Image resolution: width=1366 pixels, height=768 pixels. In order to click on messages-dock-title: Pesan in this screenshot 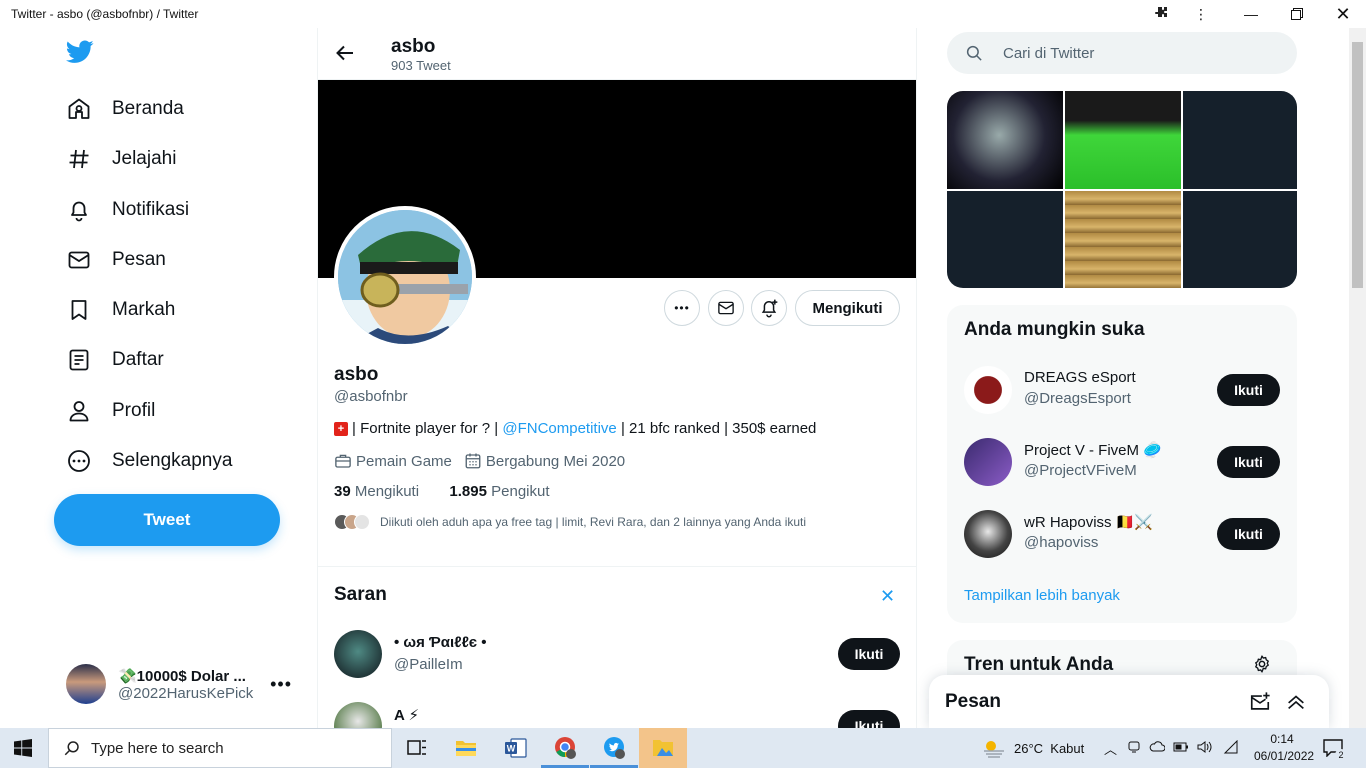, I will do `click(973, 701)`.